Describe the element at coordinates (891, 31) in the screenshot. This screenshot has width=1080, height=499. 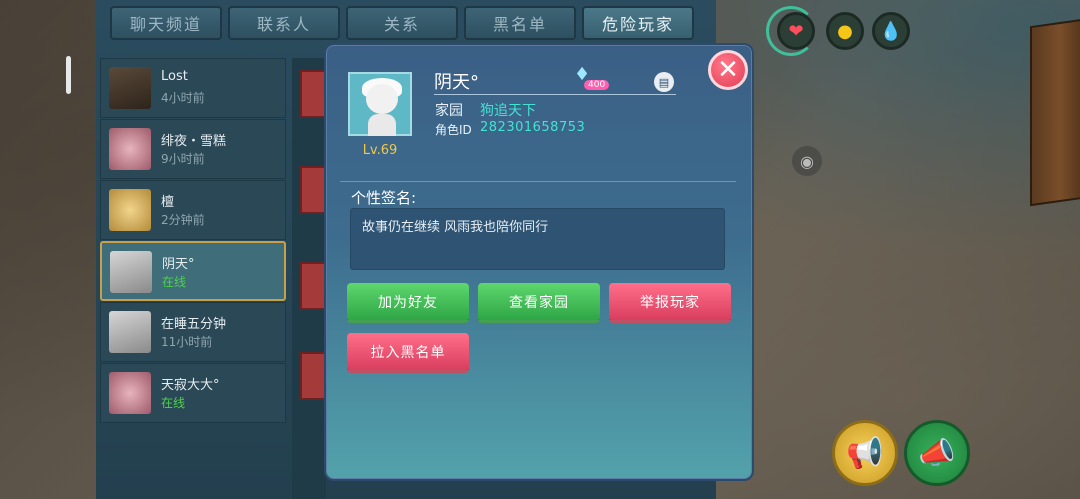
I see `water-drop-icon: 💧` at that location.